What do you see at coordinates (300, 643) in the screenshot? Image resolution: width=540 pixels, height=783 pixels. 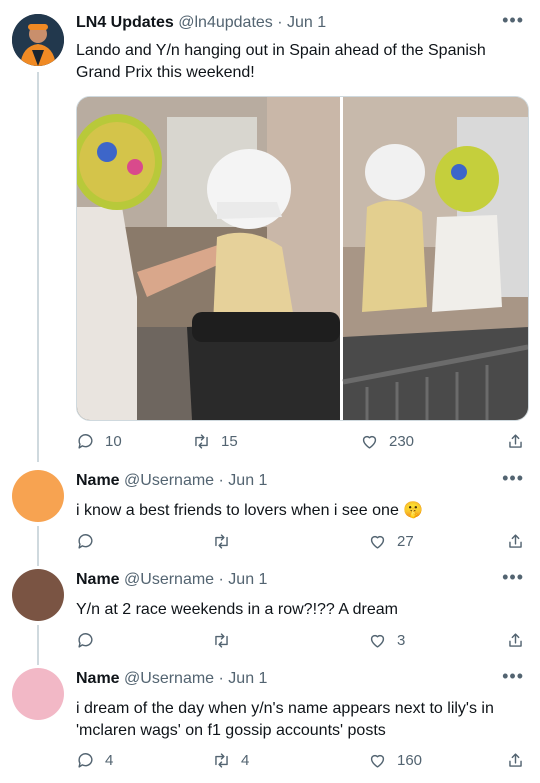 I see `tweet-actions: 3` at bounding box center [300, 643].